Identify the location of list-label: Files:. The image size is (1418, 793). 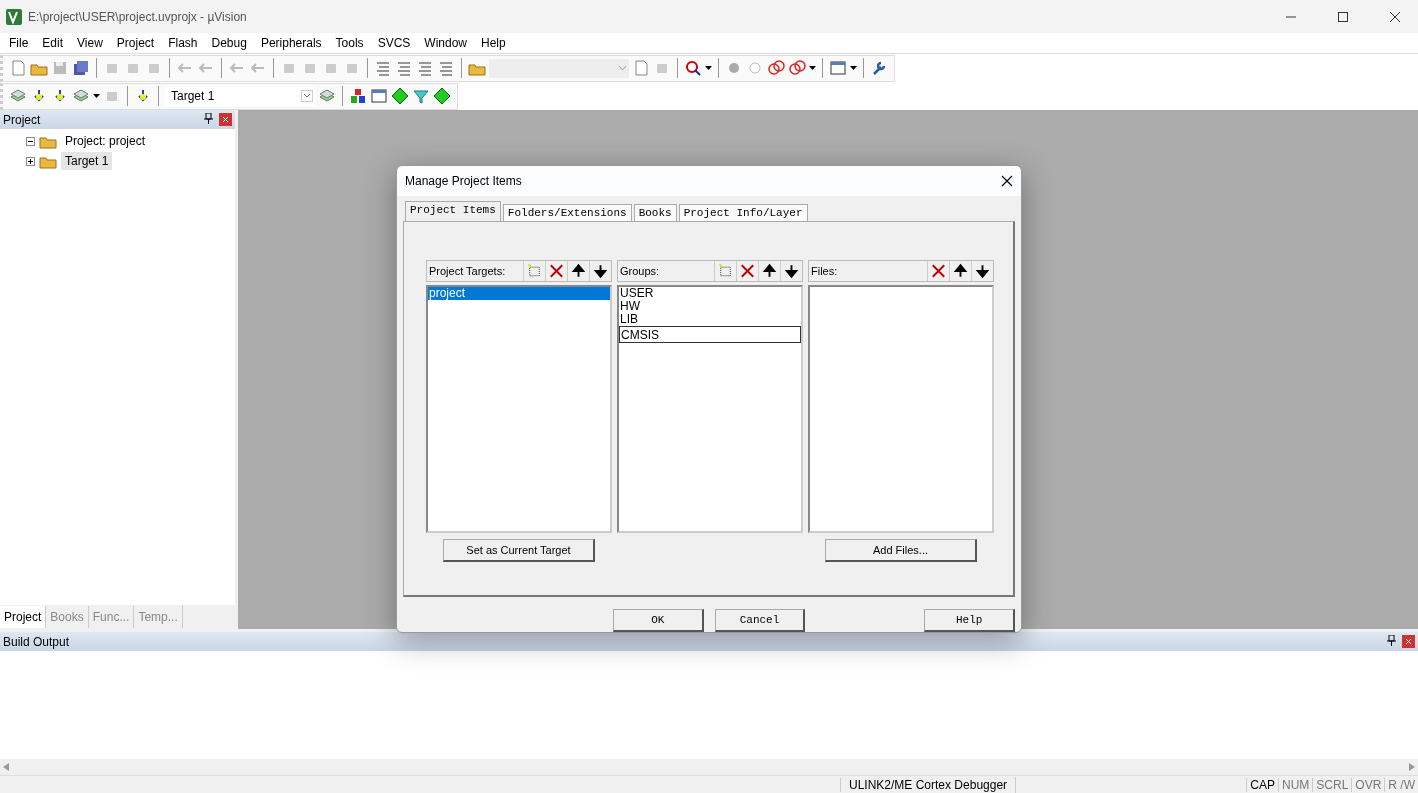
(825, 271).